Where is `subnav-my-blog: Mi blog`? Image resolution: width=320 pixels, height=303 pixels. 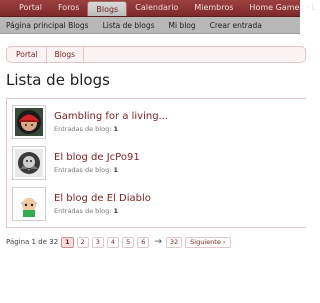 subnav-my-blog: Mi blog is located at coordinates (182, 25).